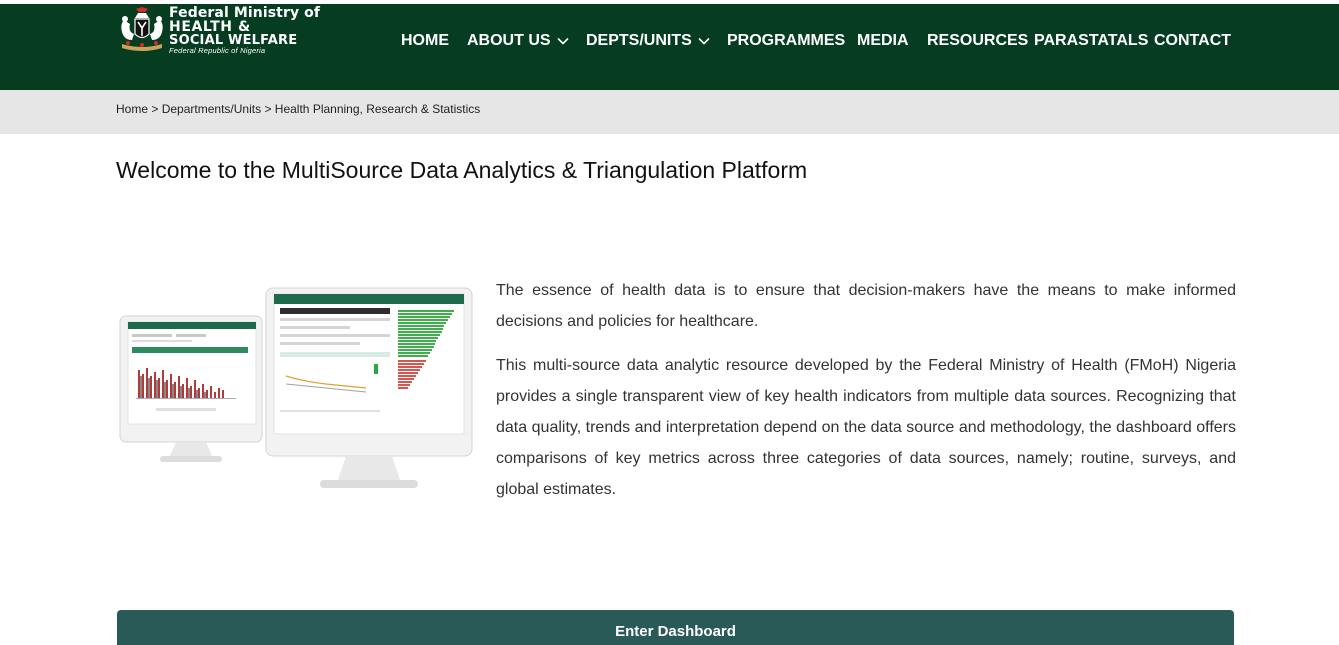 The image size is (1339, 645). Describe the element at coordinates (217, 50) in the screenshot. I see `brand-tagline: Federal Republic of Nigeria` at that location.